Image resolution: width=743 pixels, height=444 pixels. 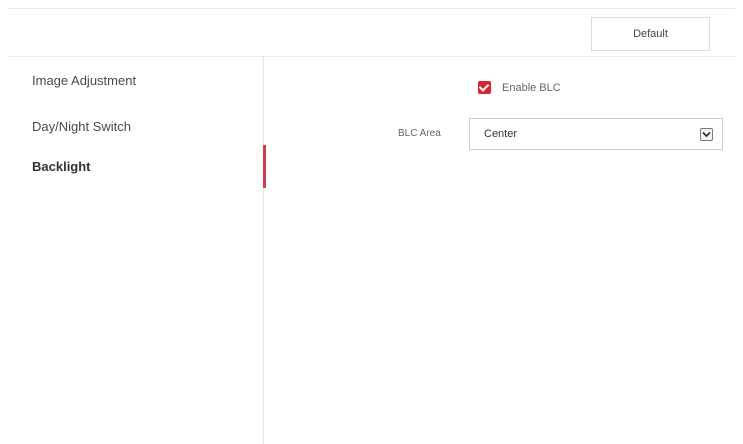 What do you see at coordinates (650, 34) in the screenshot?
I see `default-button: Default` at bounding box center [650, 34].